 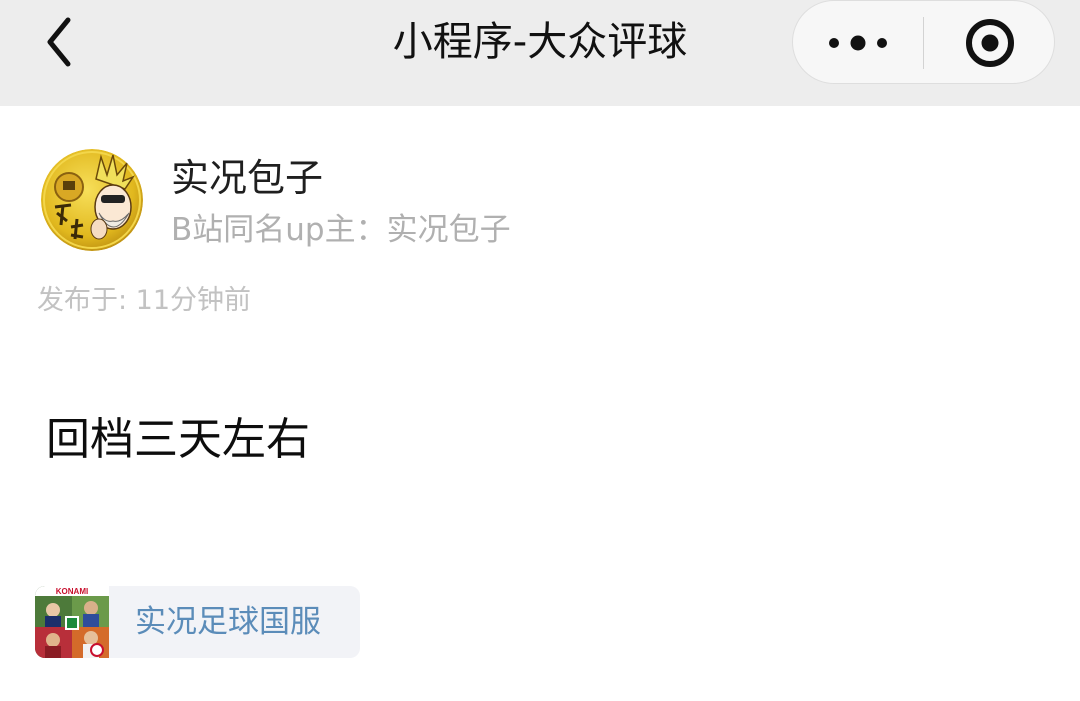 I want to click on post-timestamp: 发布于: 11分钟前, so click(x=144, y=300).